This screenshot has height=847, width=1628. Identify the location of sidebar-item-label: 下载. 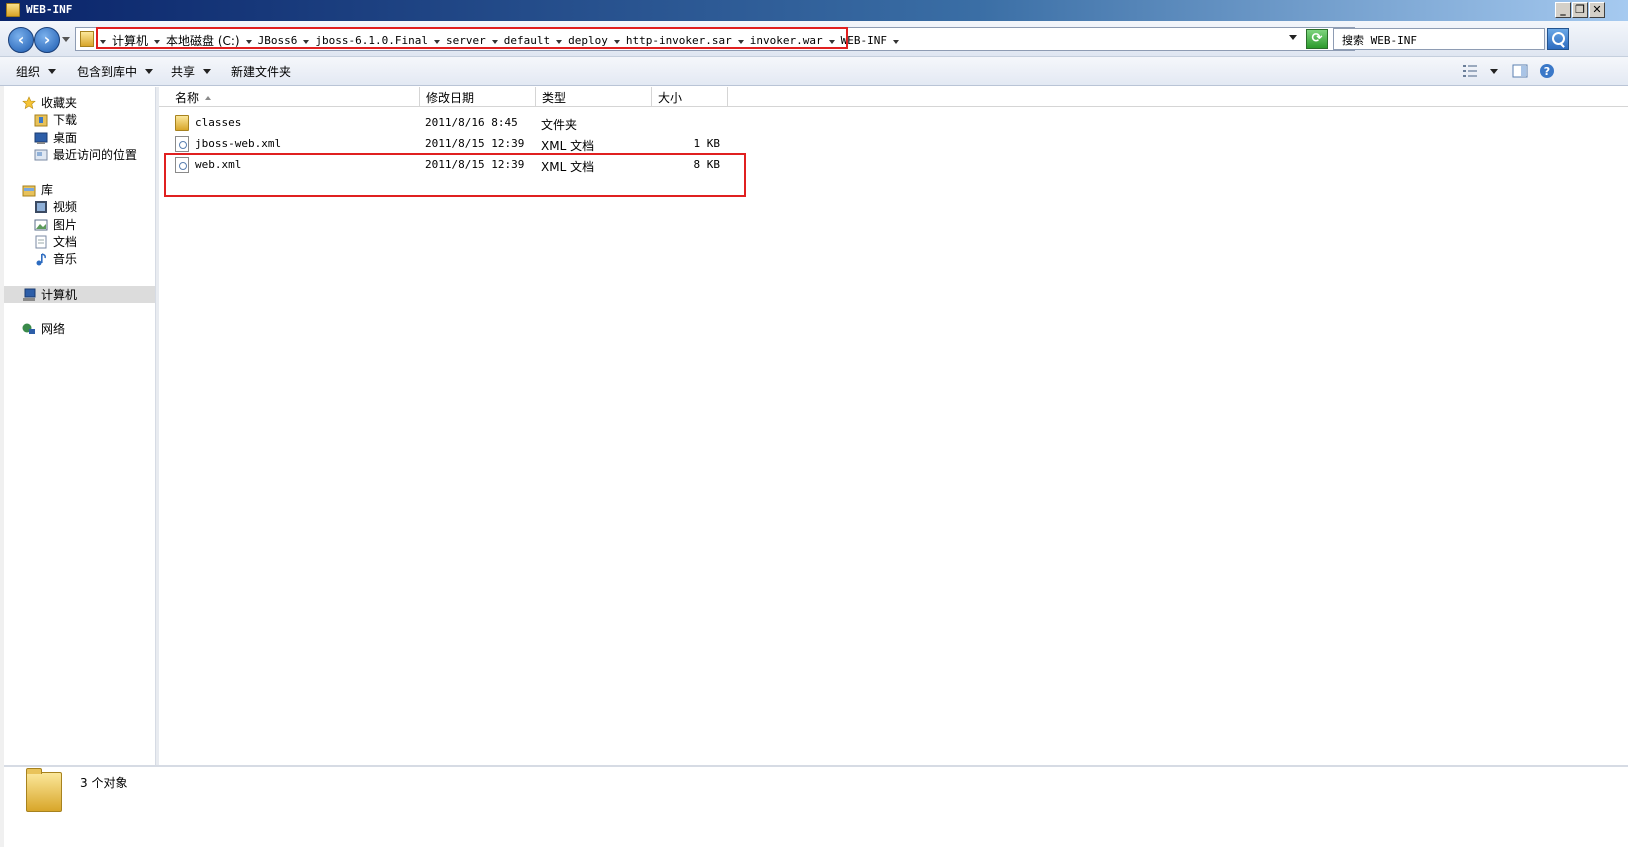
(65, 120).